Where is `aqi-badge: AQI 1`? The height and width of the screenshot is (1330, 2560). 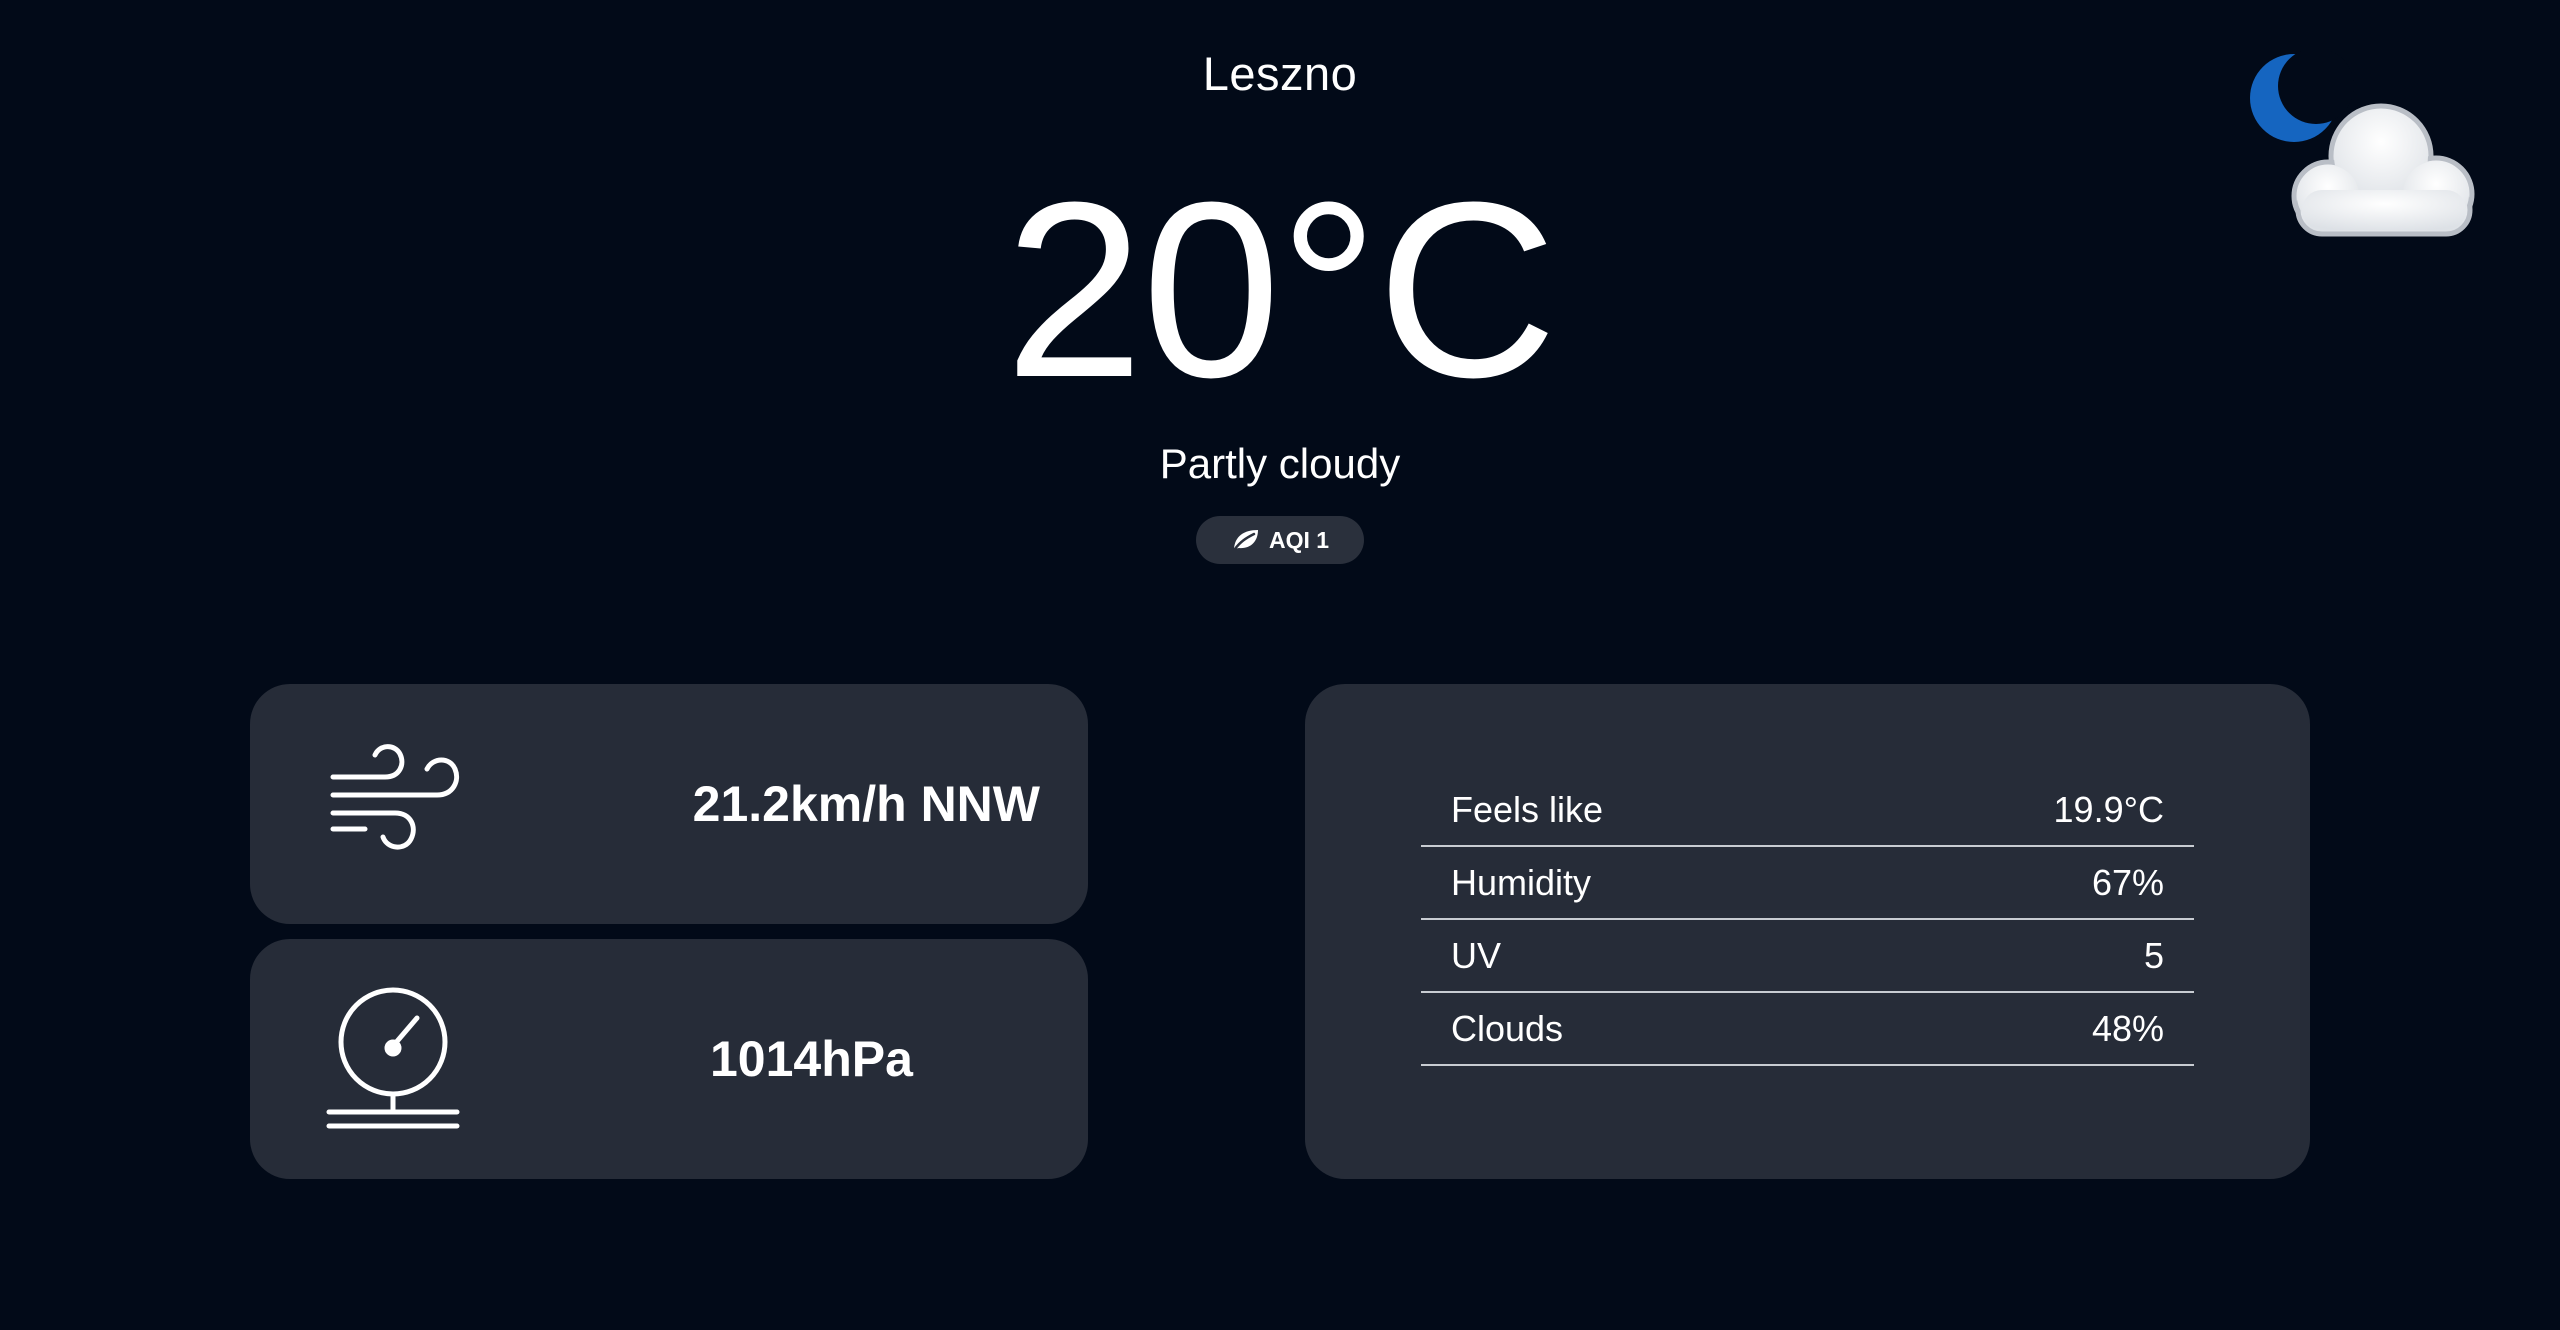
aqi-badge: AQI 1 is located at coordinates (1280, 540).